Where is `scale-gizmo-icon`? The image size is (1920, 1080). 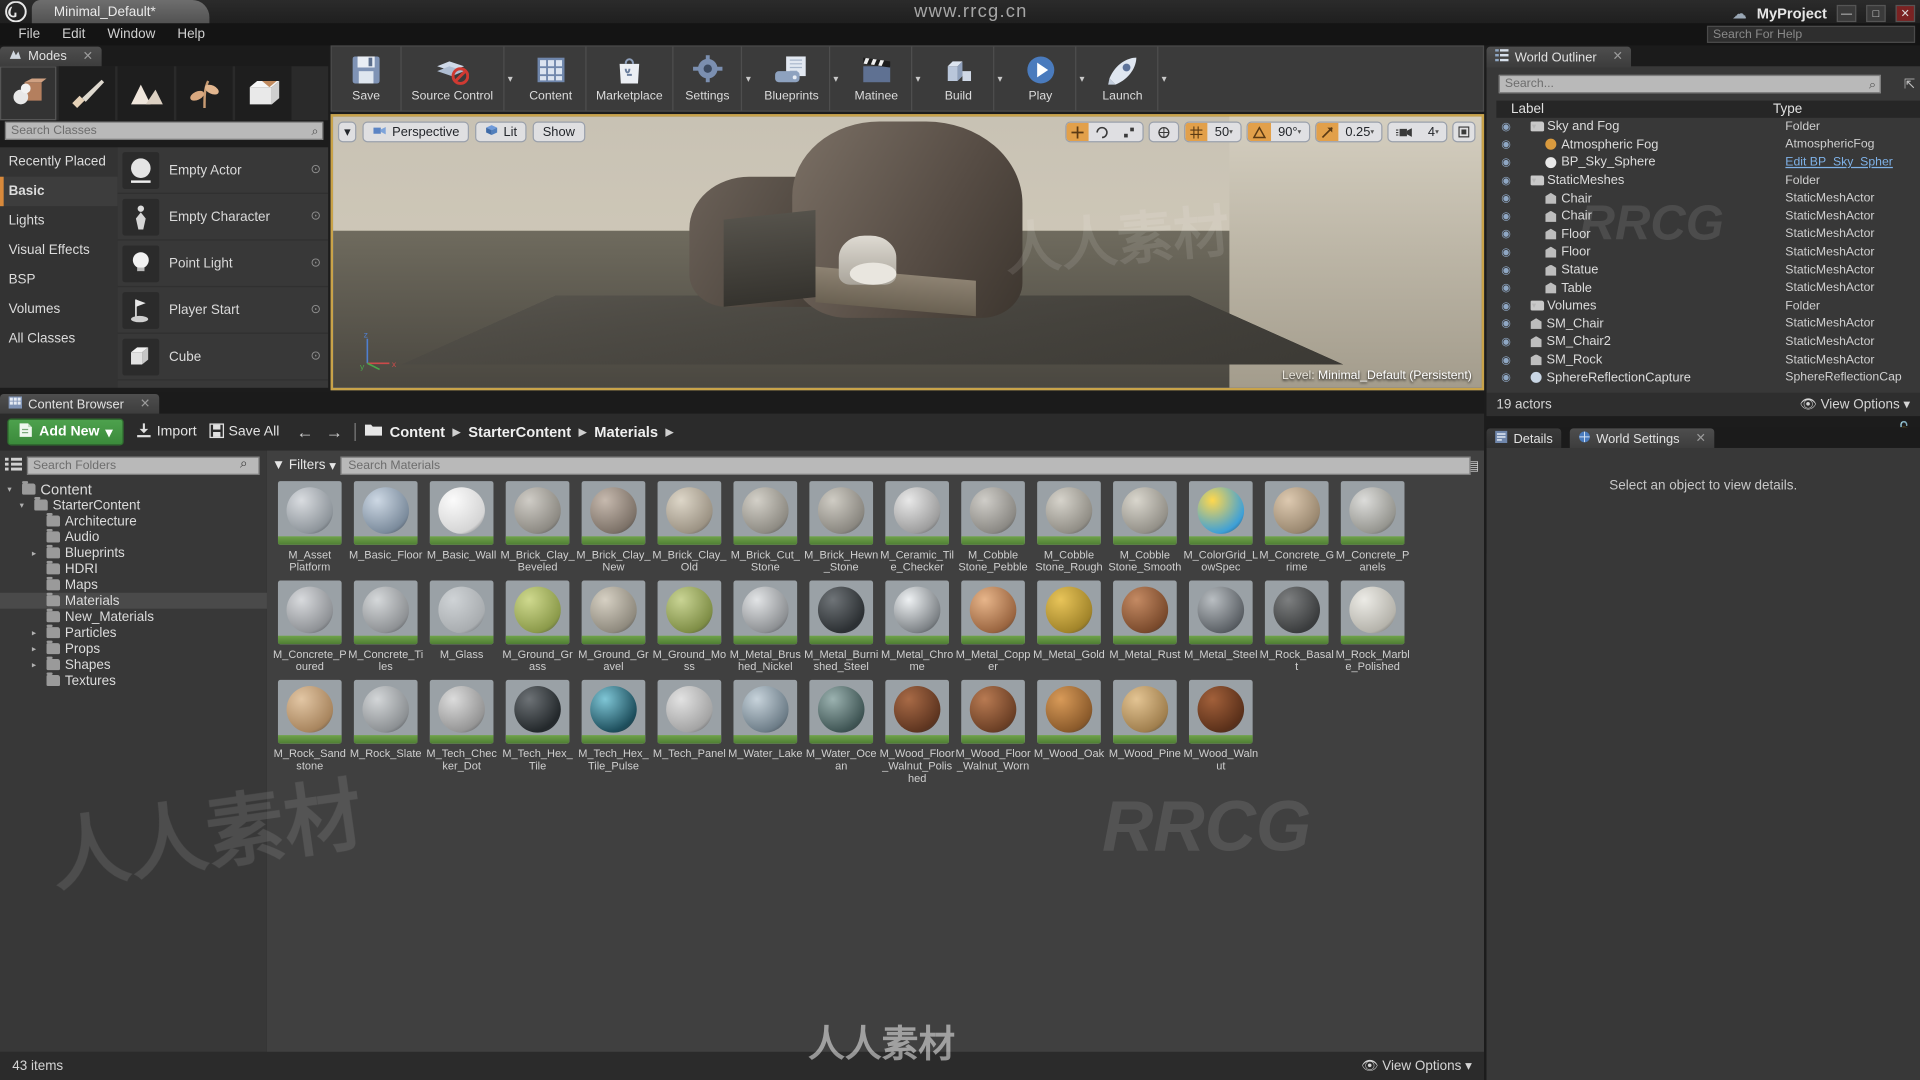
scale-gizmo-icon is located at coordinates (1129, 132).